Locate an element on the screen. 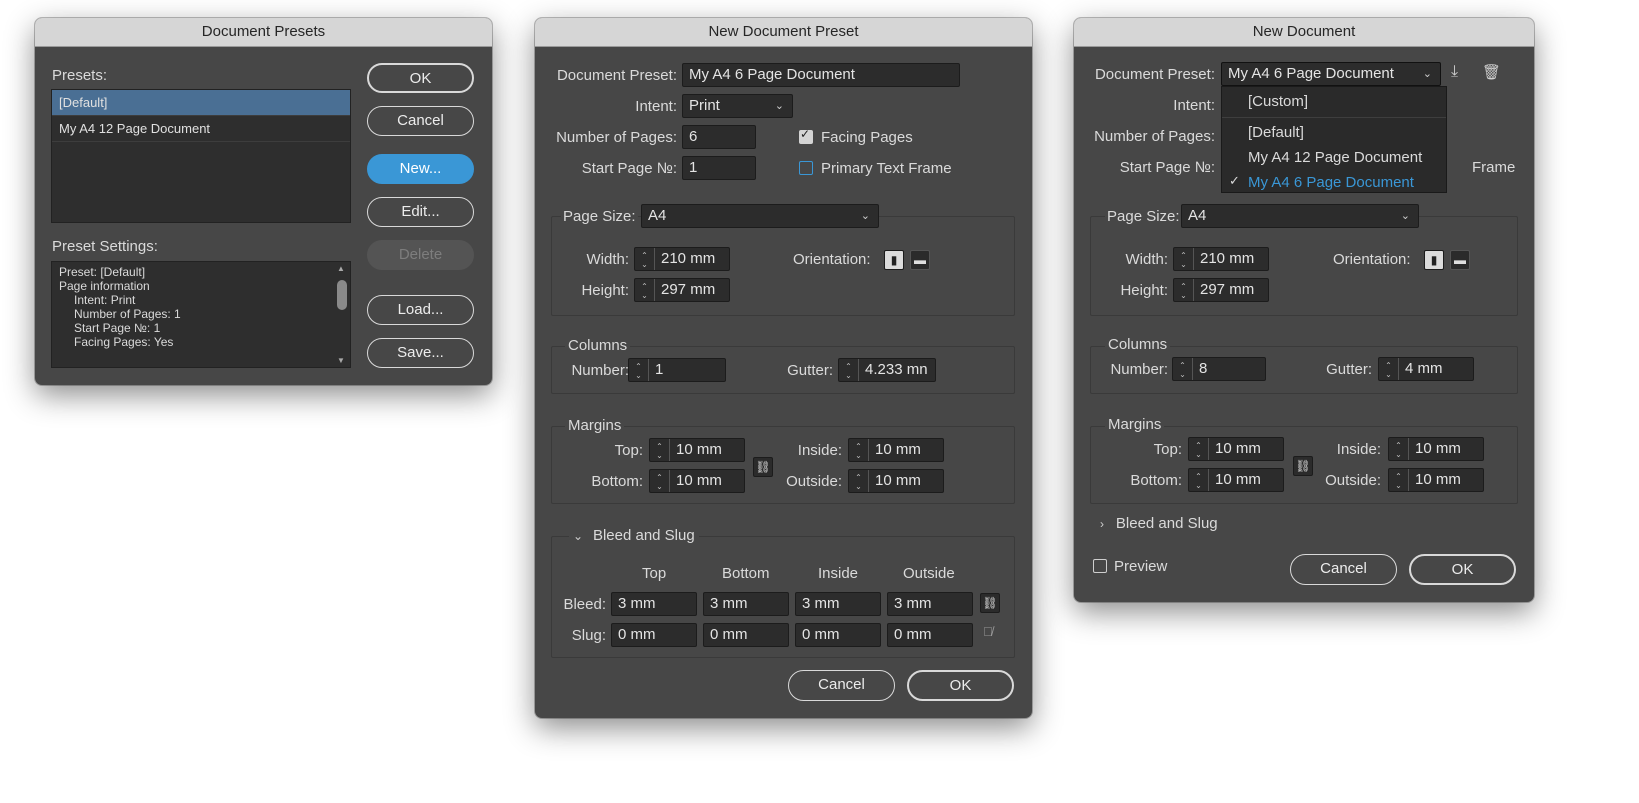  facing-pages-label: Facing Pages is located at coordinates (867, 137).